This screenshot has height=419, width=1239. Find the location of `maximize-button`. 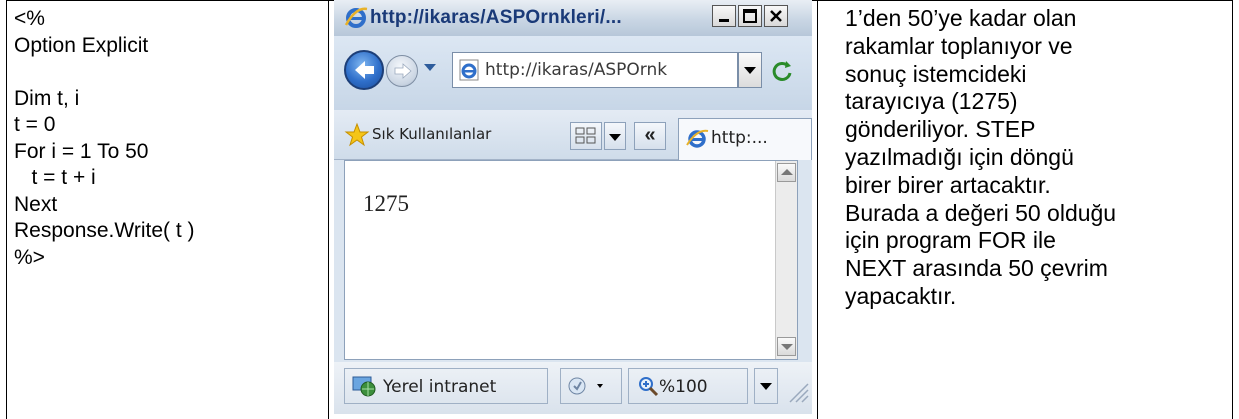

maximize-button is located at coordinates (750, 16).